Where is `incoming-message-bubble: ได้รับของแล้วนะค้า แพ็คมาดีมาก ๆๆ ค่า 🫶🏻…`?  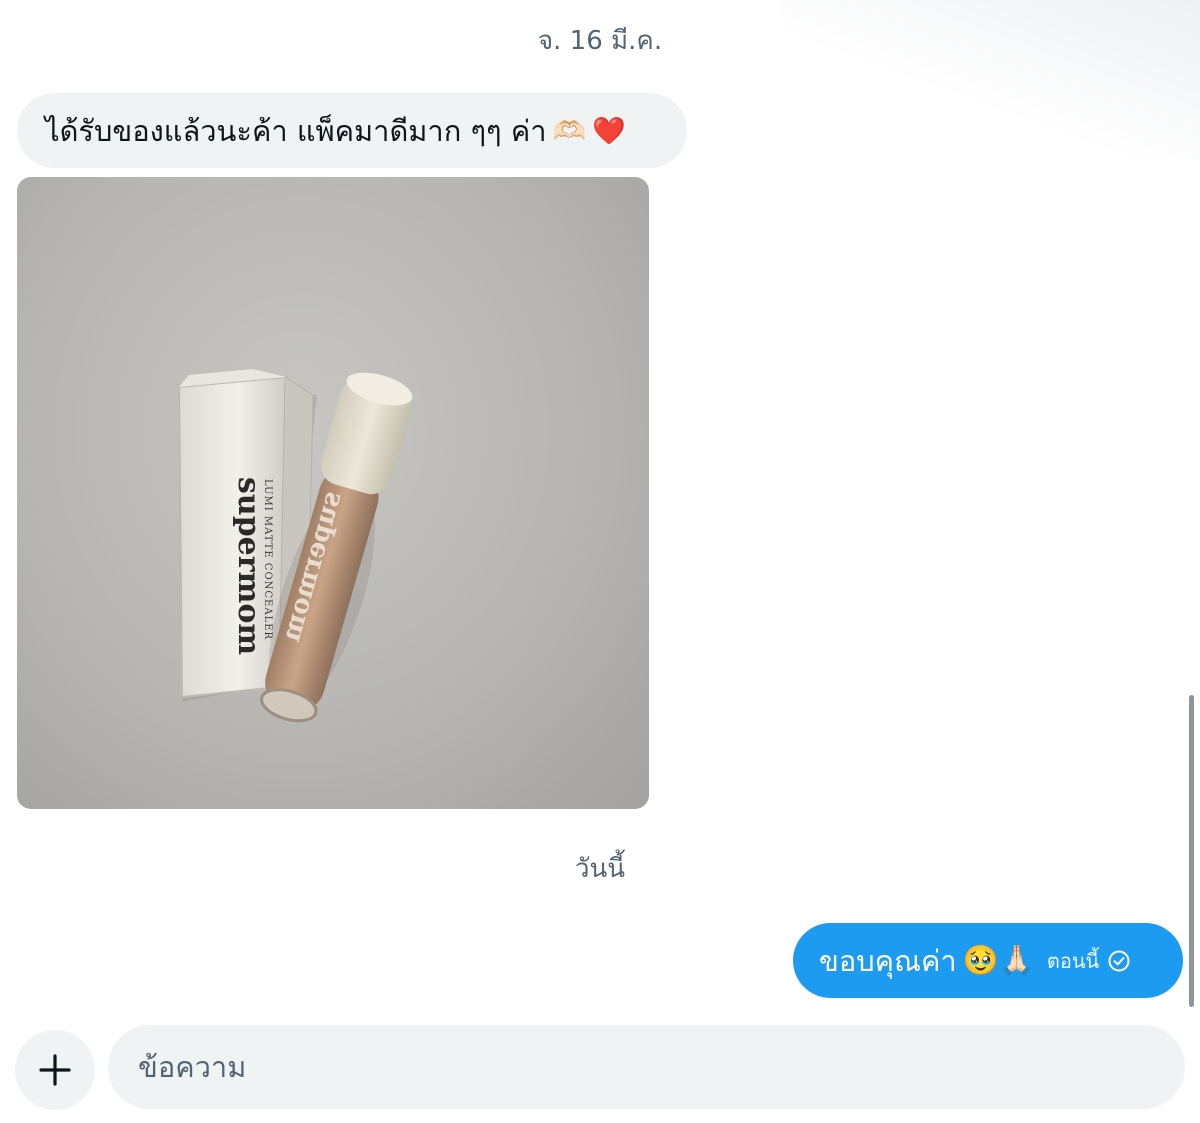
incoming-message-bubble: ได้รับของแล้วนะค้า แพ็คมาดีมาก ๆๆ ค่า 🫶🏻… is located at coordinates (352, 130).